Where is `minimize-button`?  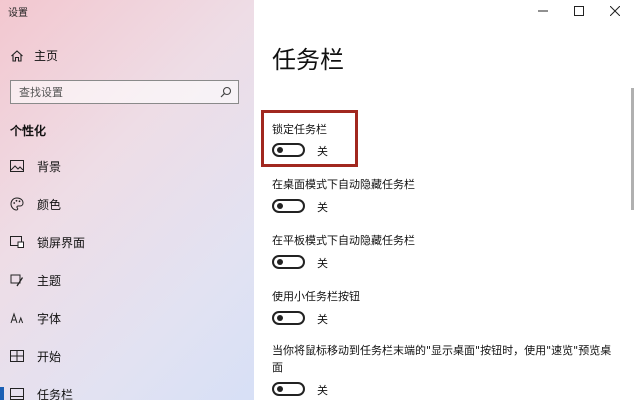 minimize-button is located at coordinates (543, 11).